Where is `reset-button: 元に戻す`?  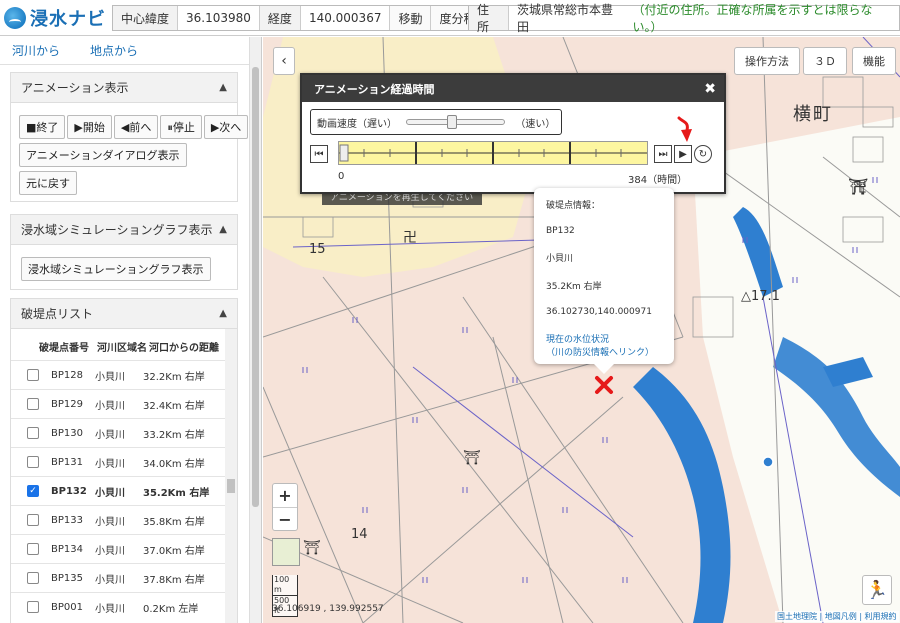
reset-button: 元に戻す is located at coordinates (48, 183).